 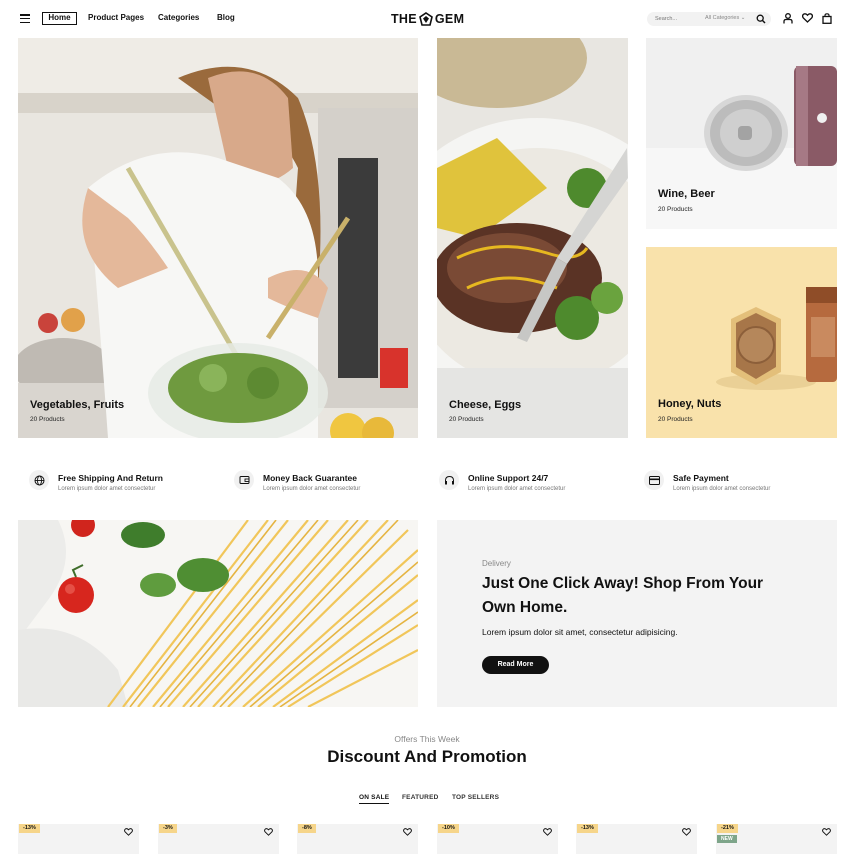 What do you see at coordinates (776, 839) in the screenshot?
I see `product-card: -21% NEW` at bounding box center [776, 839].